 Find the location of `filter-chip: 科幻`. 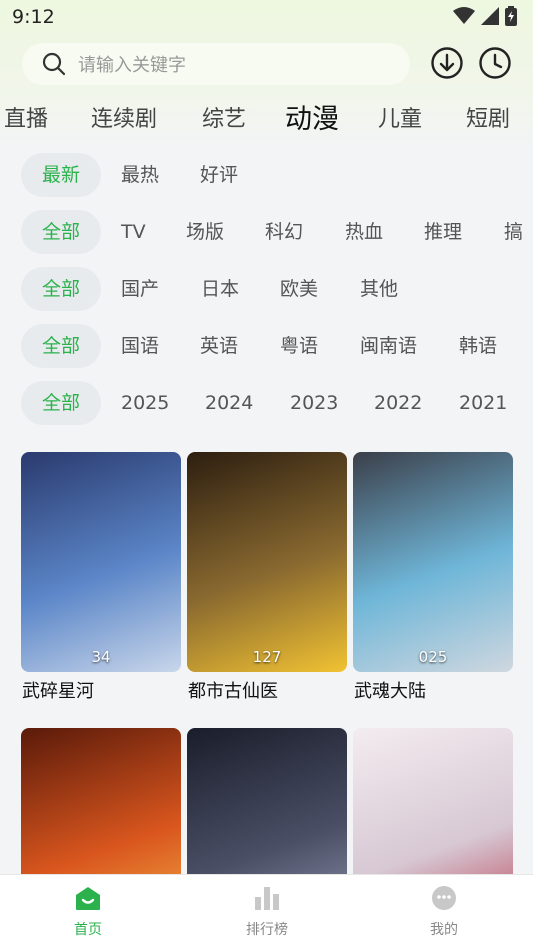

filter-chip: 科幻 is located at coordinates (284, 232).